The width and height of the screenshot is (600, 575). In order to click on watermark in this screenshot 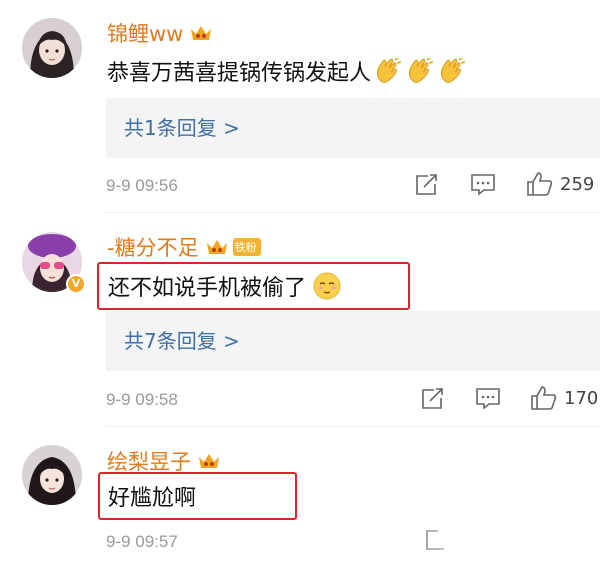, I will do `click(510, 540)`.